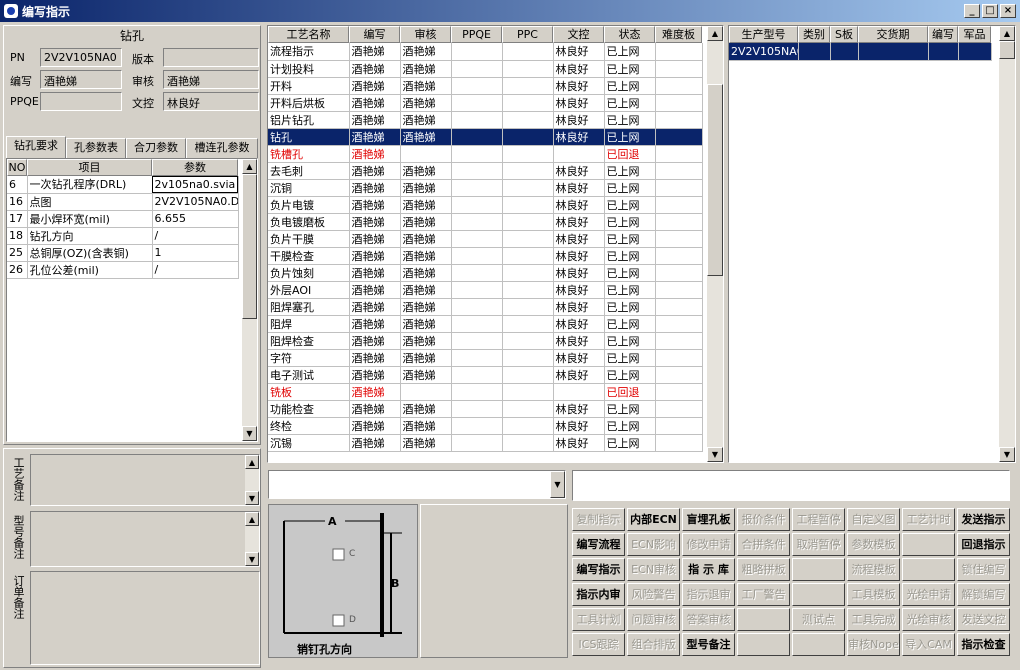 This screenshot has height=670, width=1020. What do you see at coordinates (89, 167) in the screenshot?
I see `col-item: 项目` at bounding box center [89, 167].